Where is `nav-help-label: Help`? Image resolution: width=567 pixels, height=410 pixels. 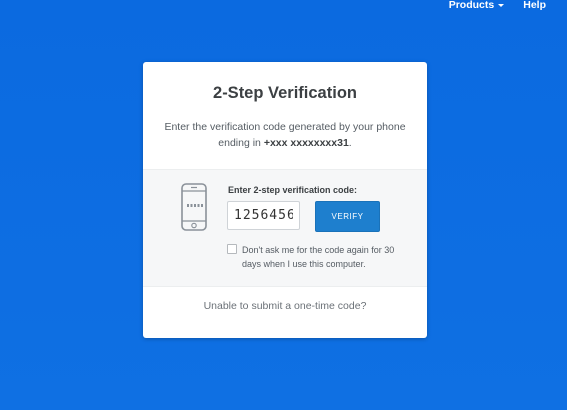 nav-help-label: Help is located at coordinates (534, 5).